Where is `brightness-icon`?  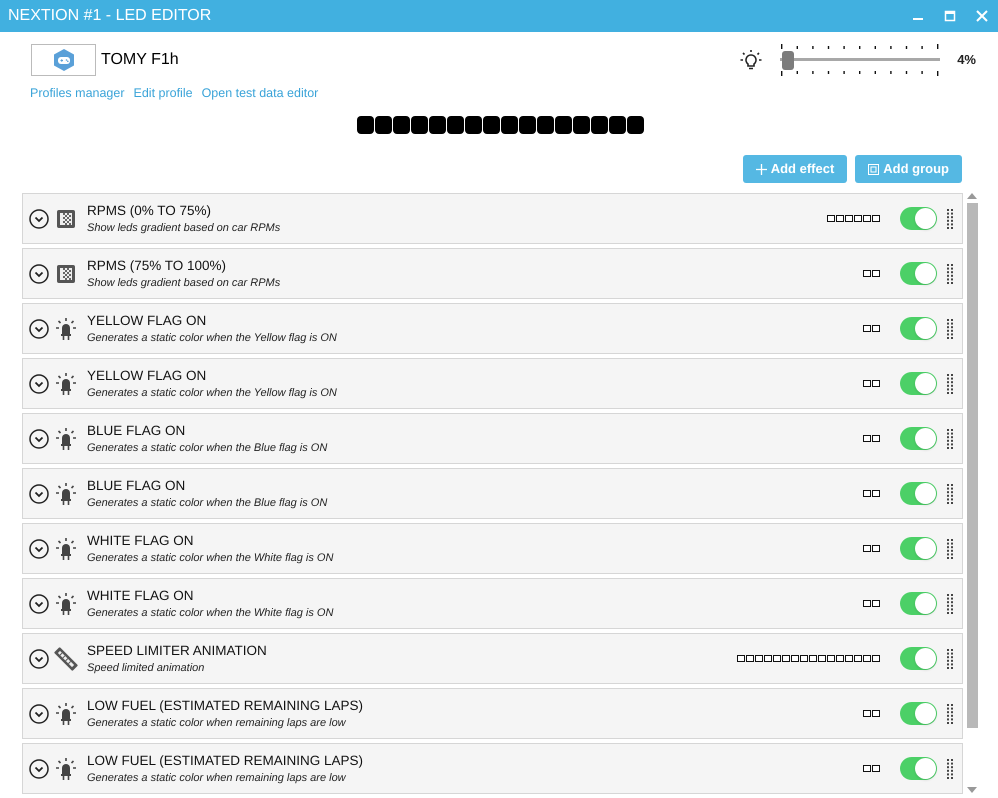 brightness-icon is located at coordinates (751, 60).